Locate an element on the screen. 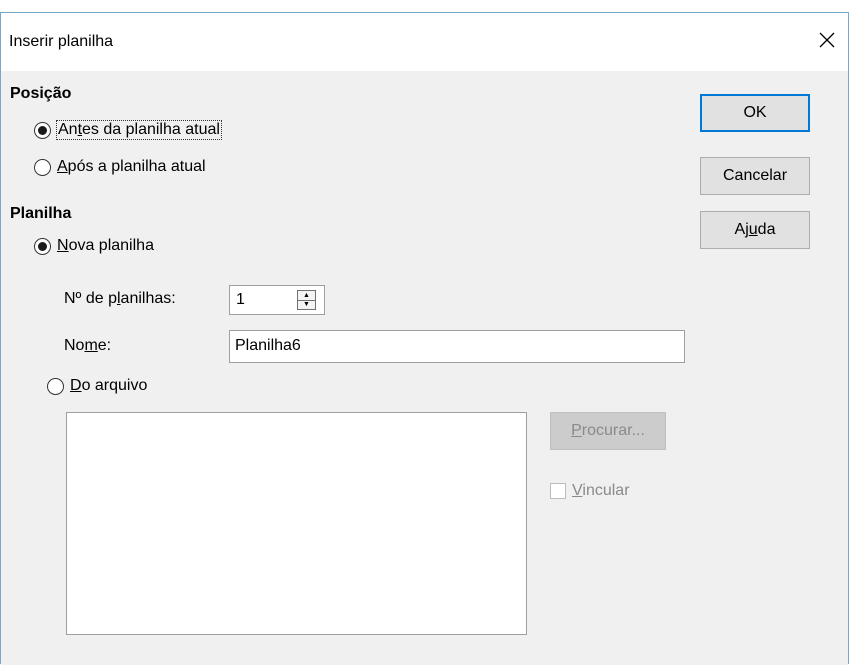 Image resolution: width=850 pixels, height=665 pixels. sheet-name-label: Nome: is located at coordinates (88, 345).